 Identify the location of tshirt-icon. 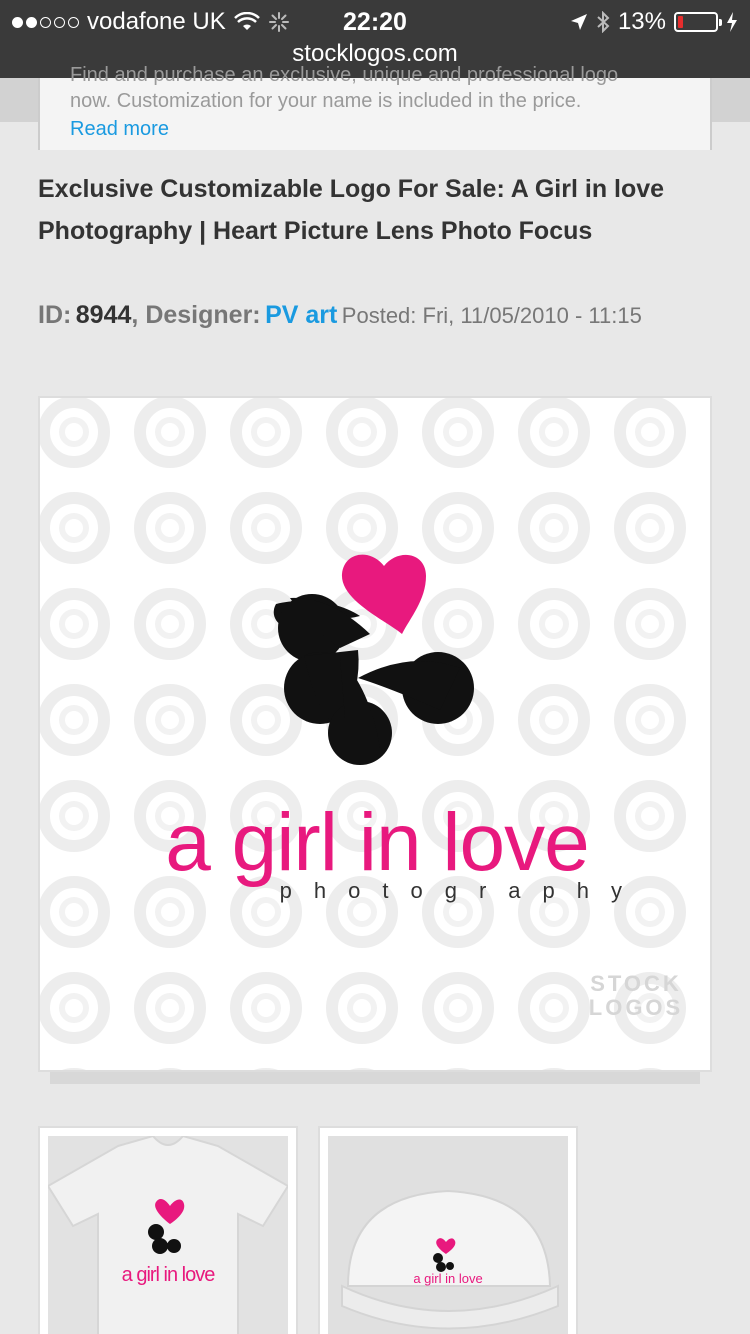
(168, 1234).